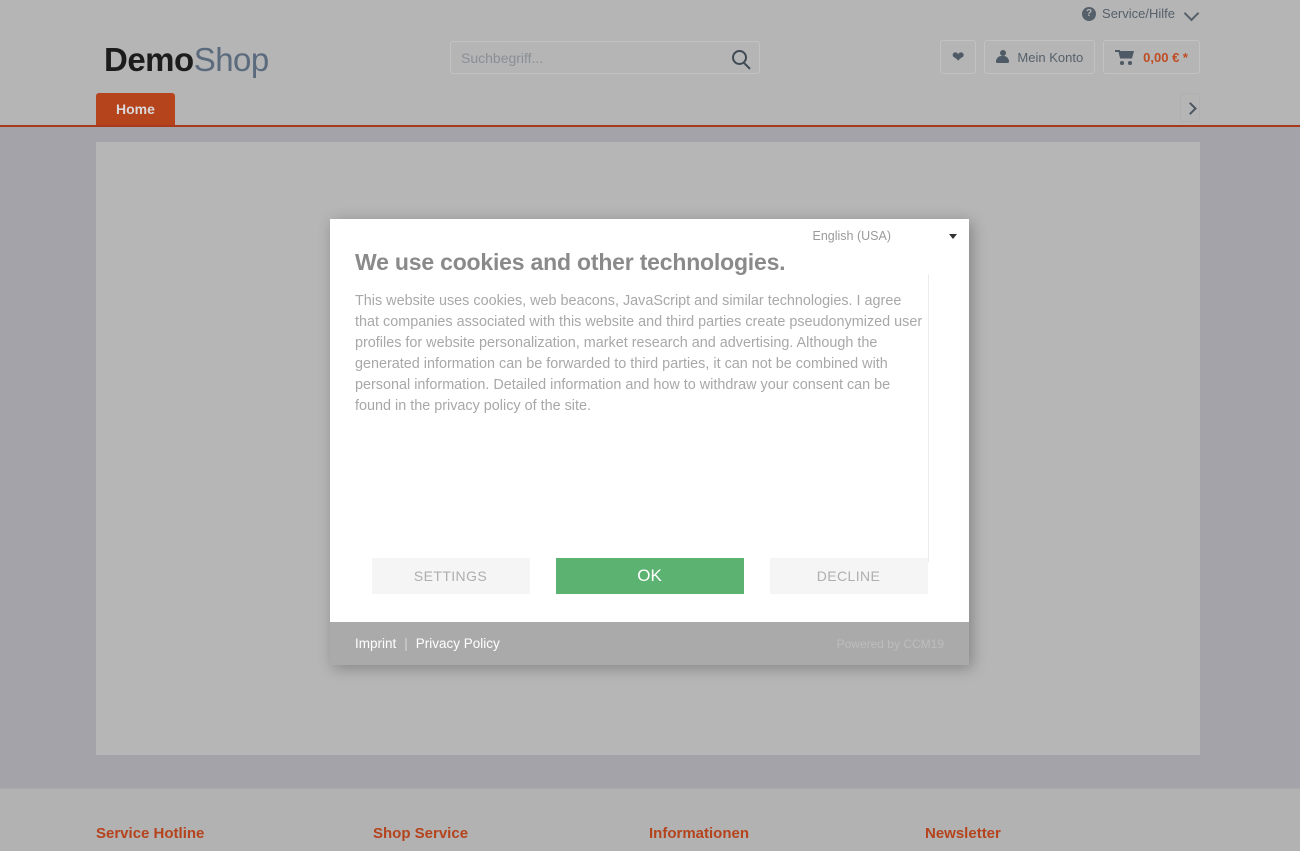  Describe the element at coordinates (450, 576) in the screenshot. I see `settings-button: SETTINGS` at that location.